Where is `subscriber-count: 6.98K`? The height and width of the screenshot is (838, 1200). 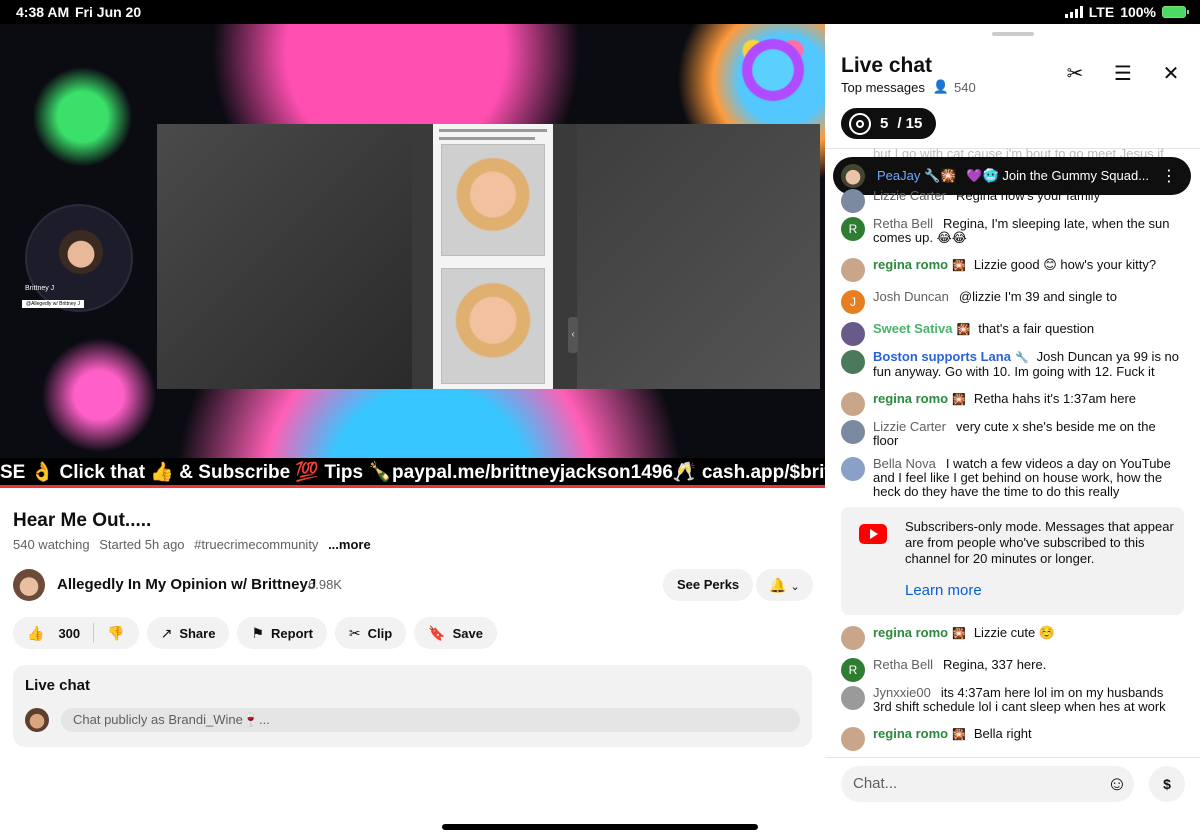 subscriber-count: 6.98K is located at coordinates (325, 584).